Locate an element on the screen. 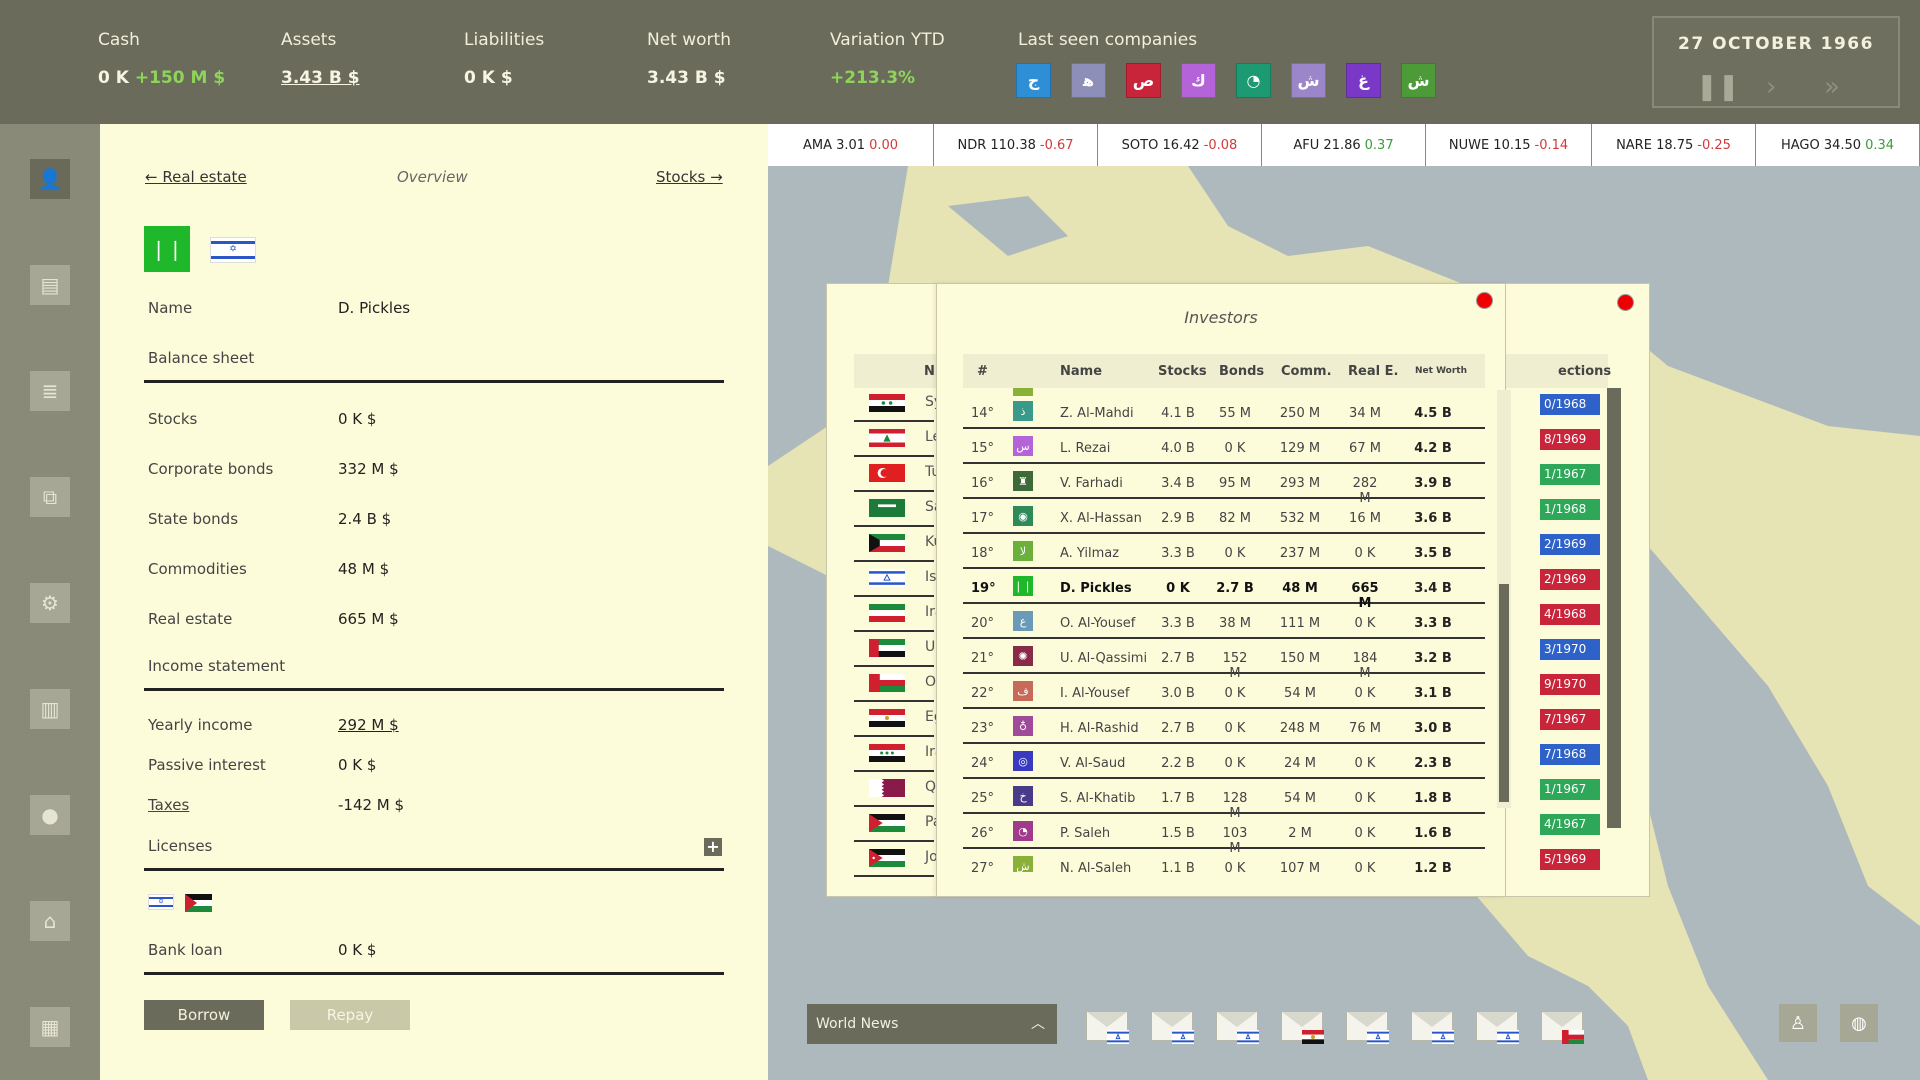  ticker-price: 21.86 is located at coordinates (1342, 145).